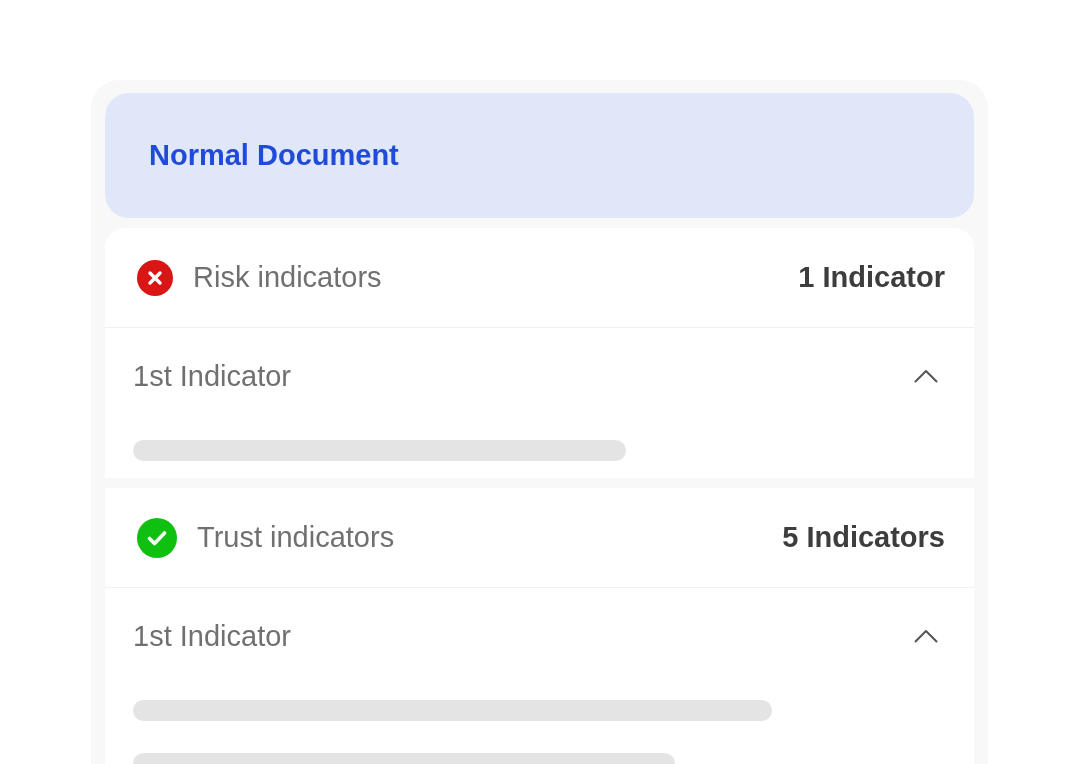  I want to click on indicator-count: 5 Indicators, so click(863, 537).